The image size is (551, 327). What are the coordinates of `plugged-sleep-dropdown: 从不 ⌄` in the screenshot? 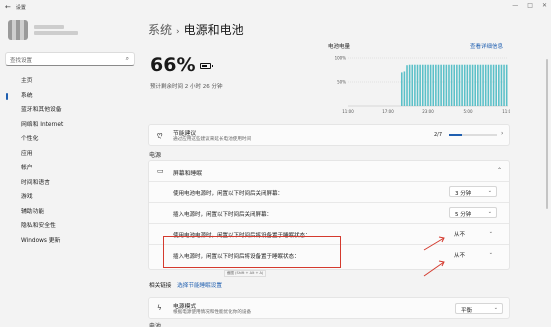 It's located at (473, 254).